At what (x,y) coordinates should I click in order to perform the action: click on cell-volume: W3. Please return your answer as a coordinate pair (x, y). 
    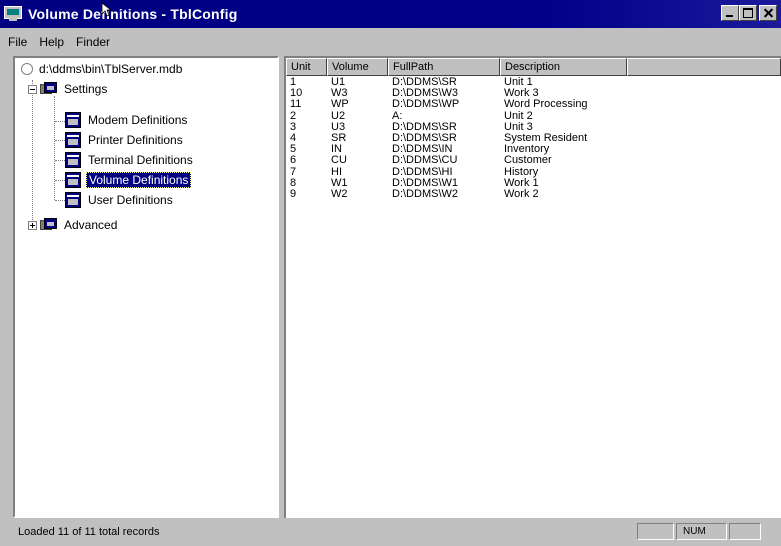
    Looking at the image, I should click on (339, 94).